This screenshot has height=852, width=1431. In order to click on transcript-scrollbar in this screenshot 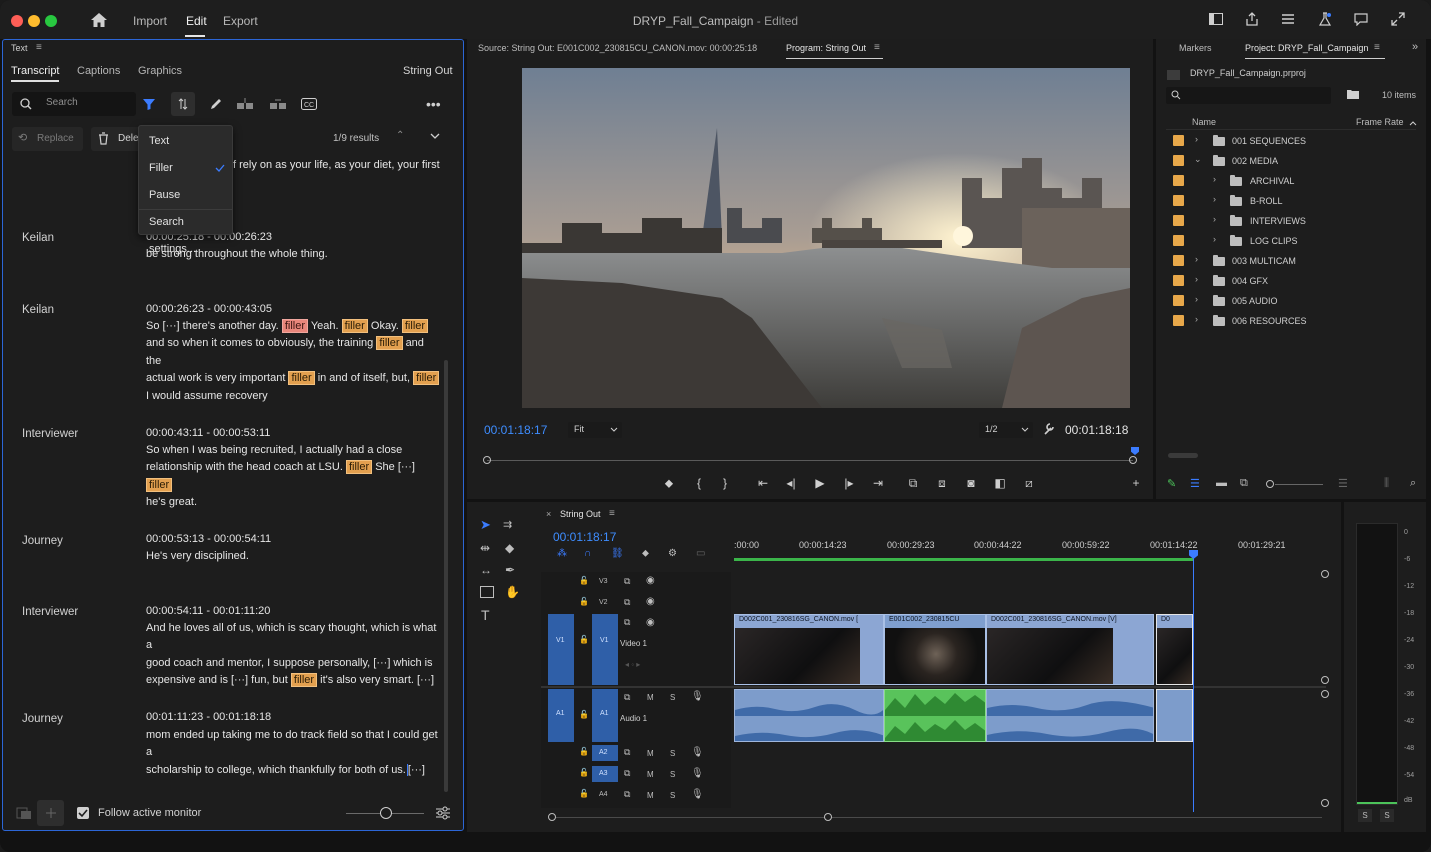, I will do `click(446, 576)`.